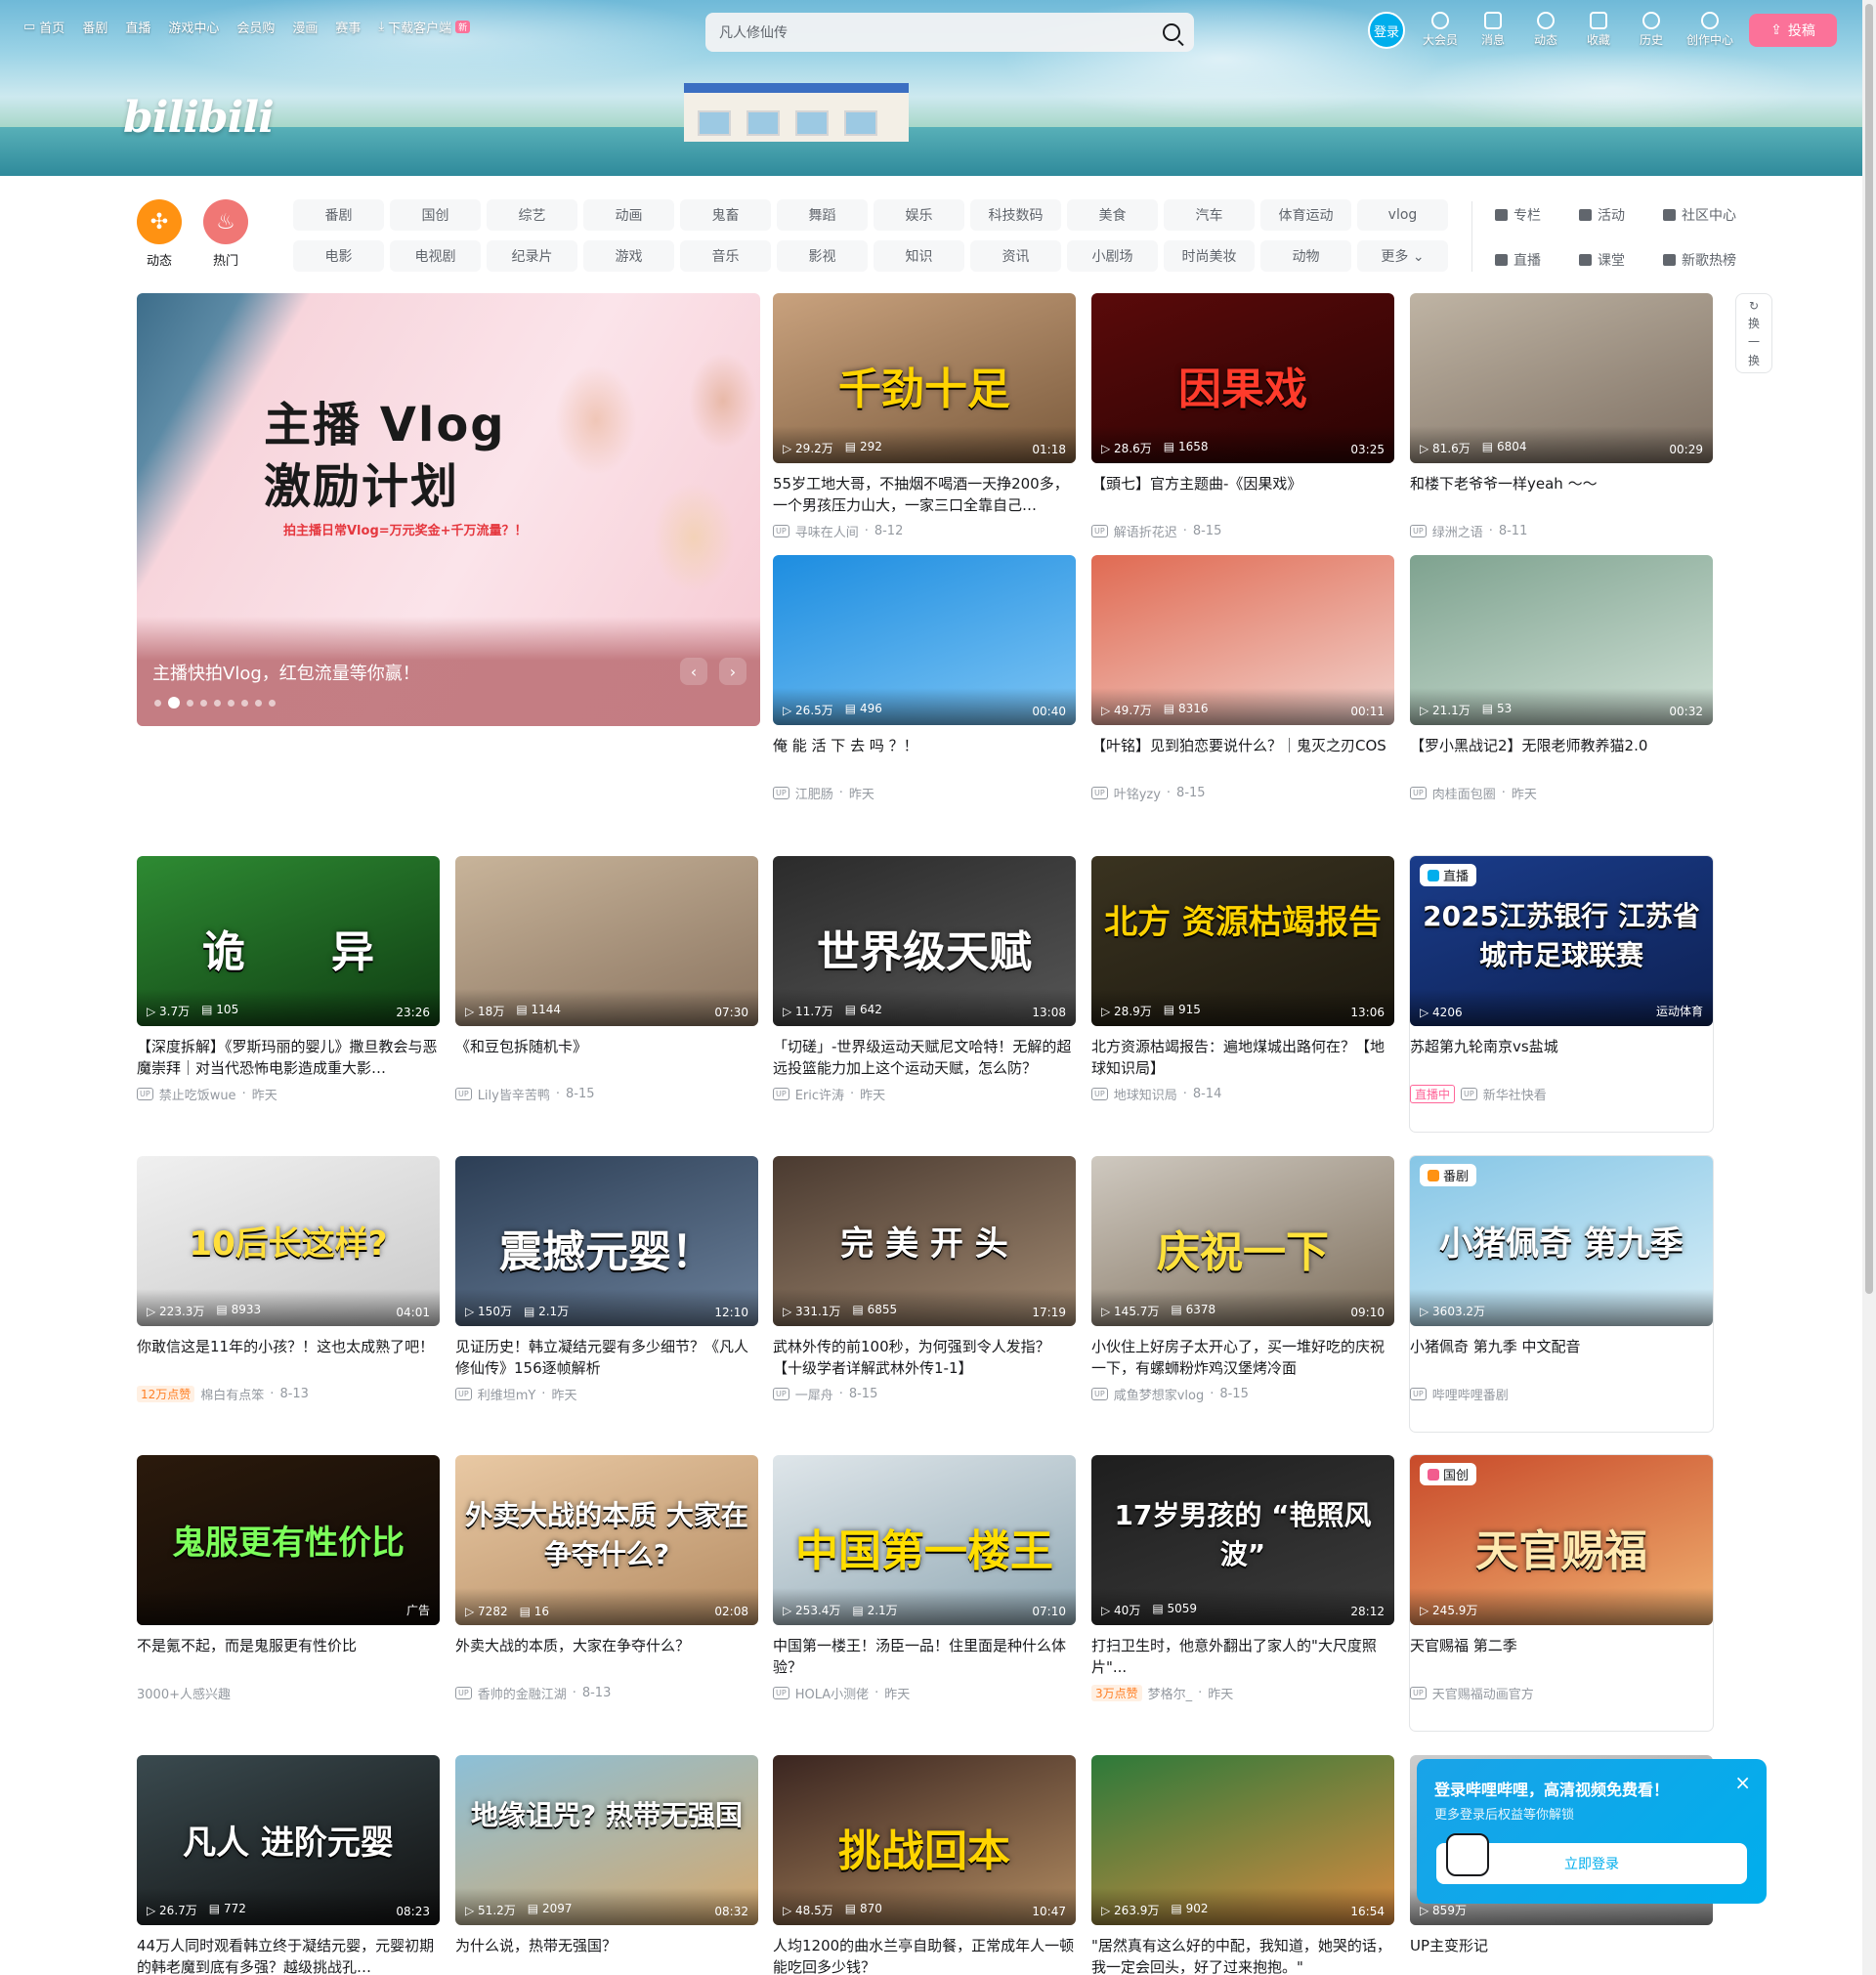  What do you see at coordinates (1137, 793) in the screenshot?
I see `uploader-name: 叶铭yzy` at bounding box center [1137, 793].